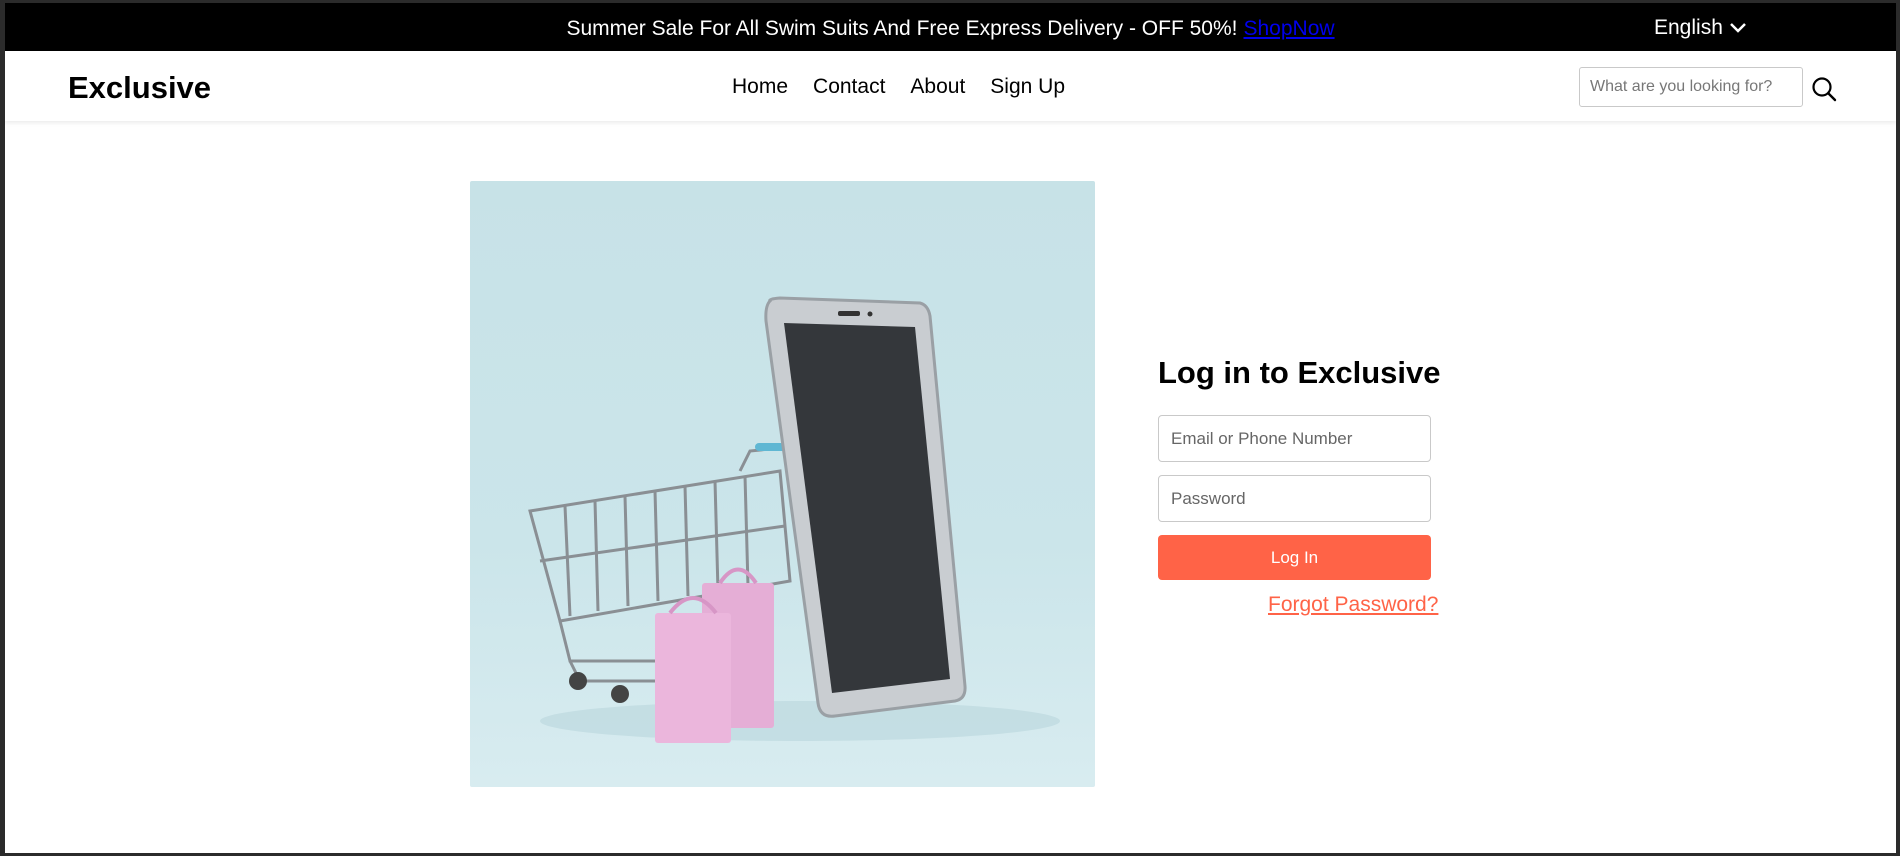  What do you see at coordinates (1824, 89) in the screenshot?
I see `search-icon` at bounding box center [1824, 89].